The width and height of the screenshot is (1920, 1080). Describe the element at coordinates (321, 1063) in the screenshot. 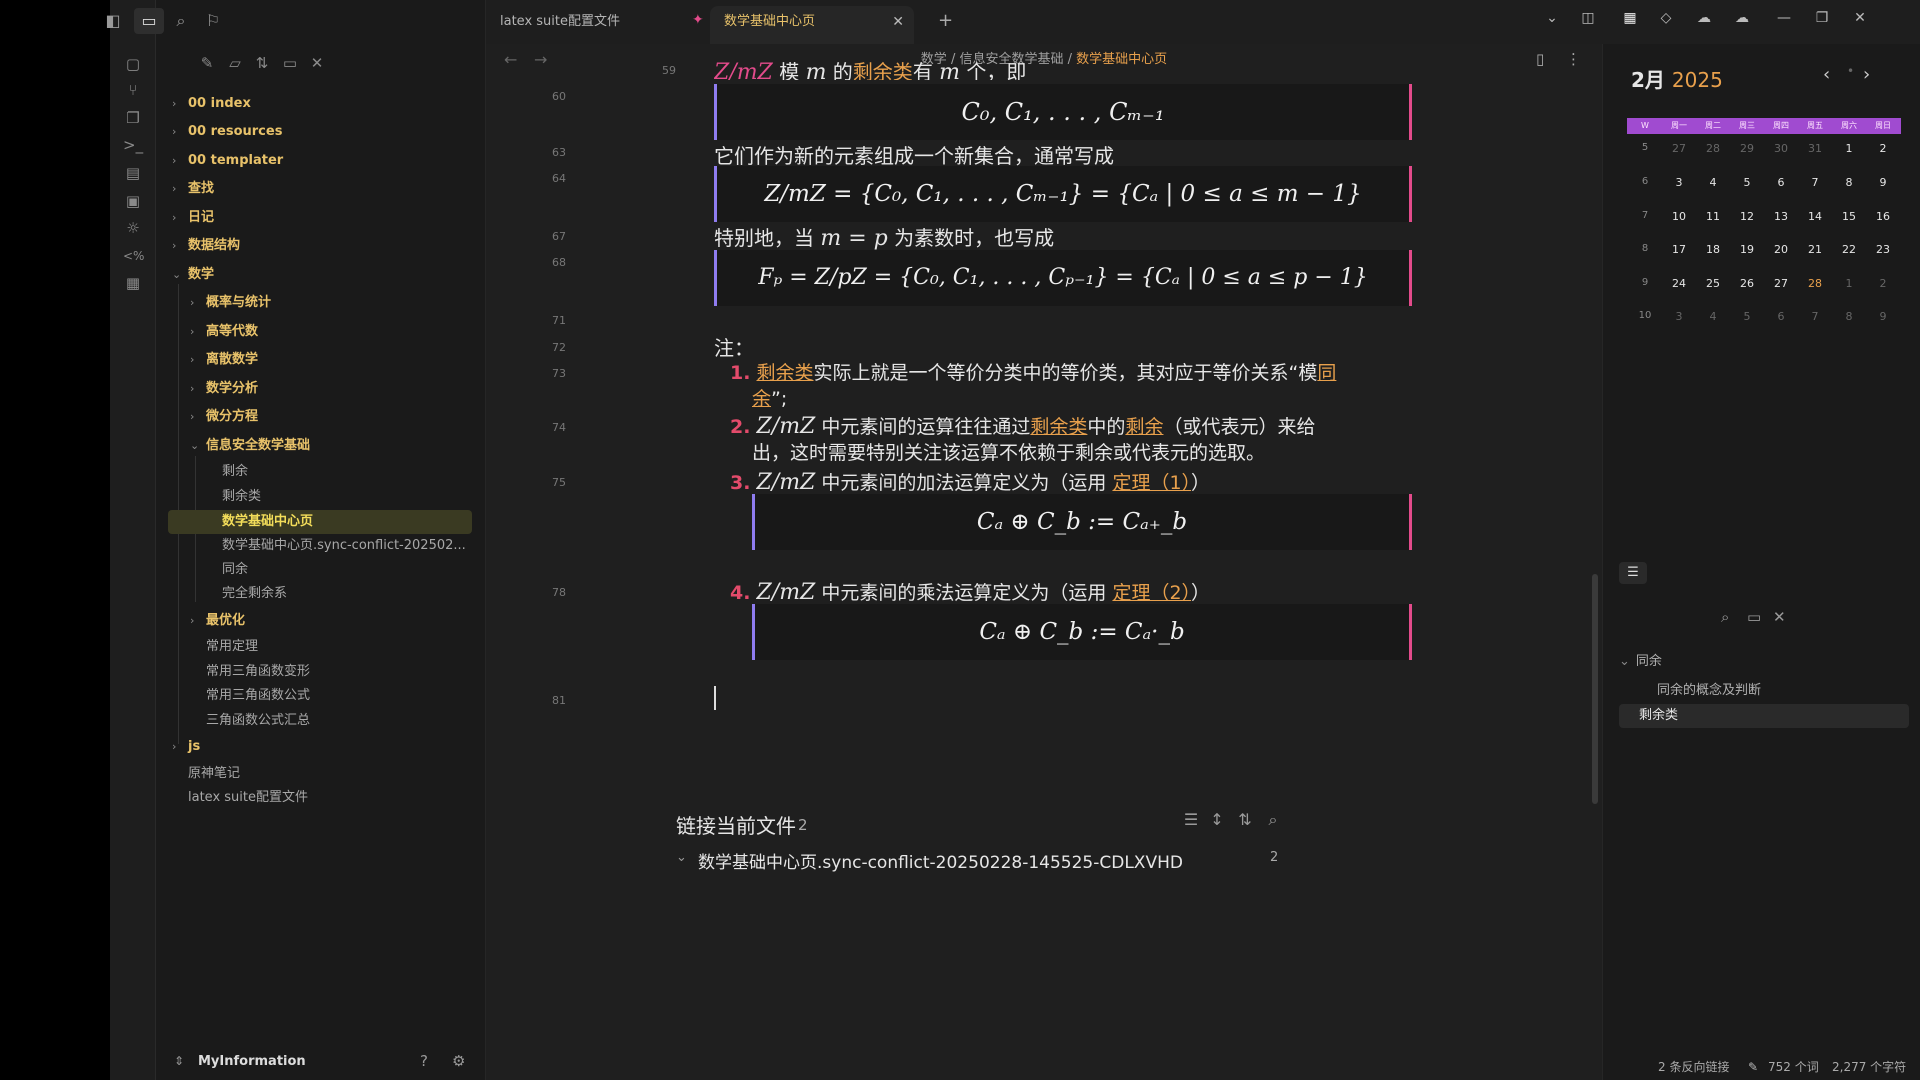

I see `vault-switcher: ⇕ MyInformation ? ⚙` at that location.